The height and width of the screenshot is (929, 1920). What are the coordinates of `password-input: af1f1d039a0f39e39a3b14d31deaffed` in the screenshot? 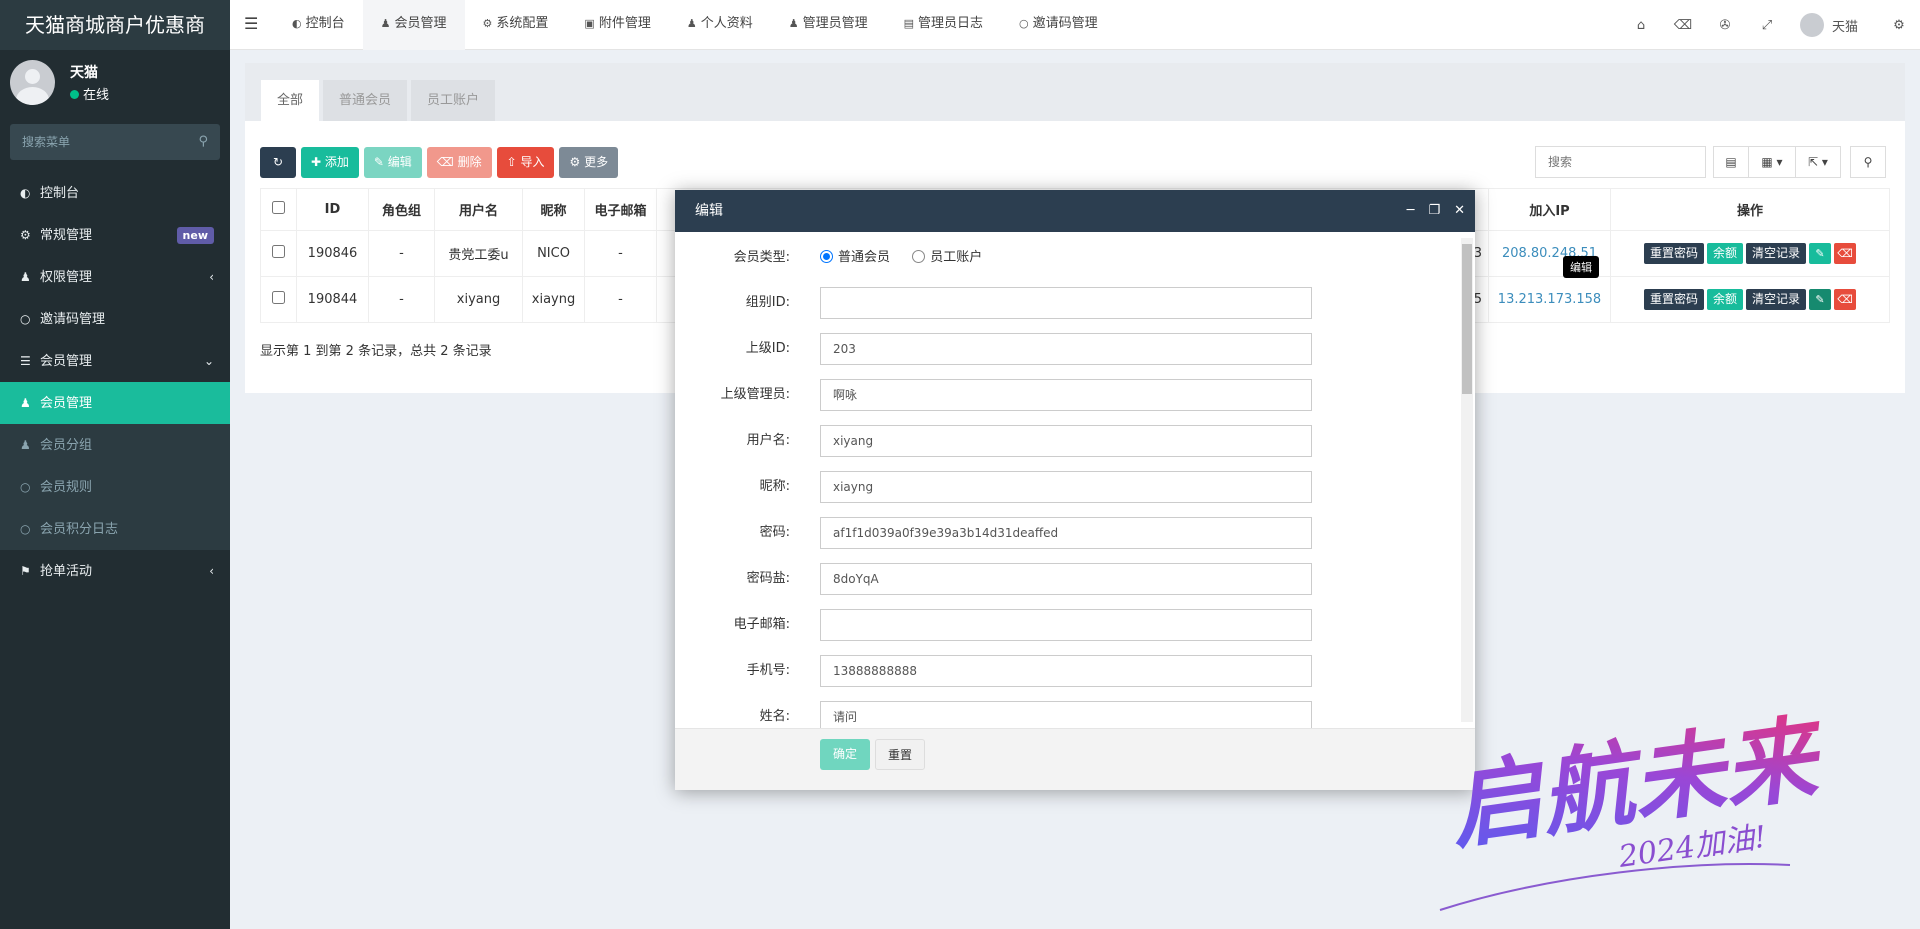 It's located at (1066, 533).